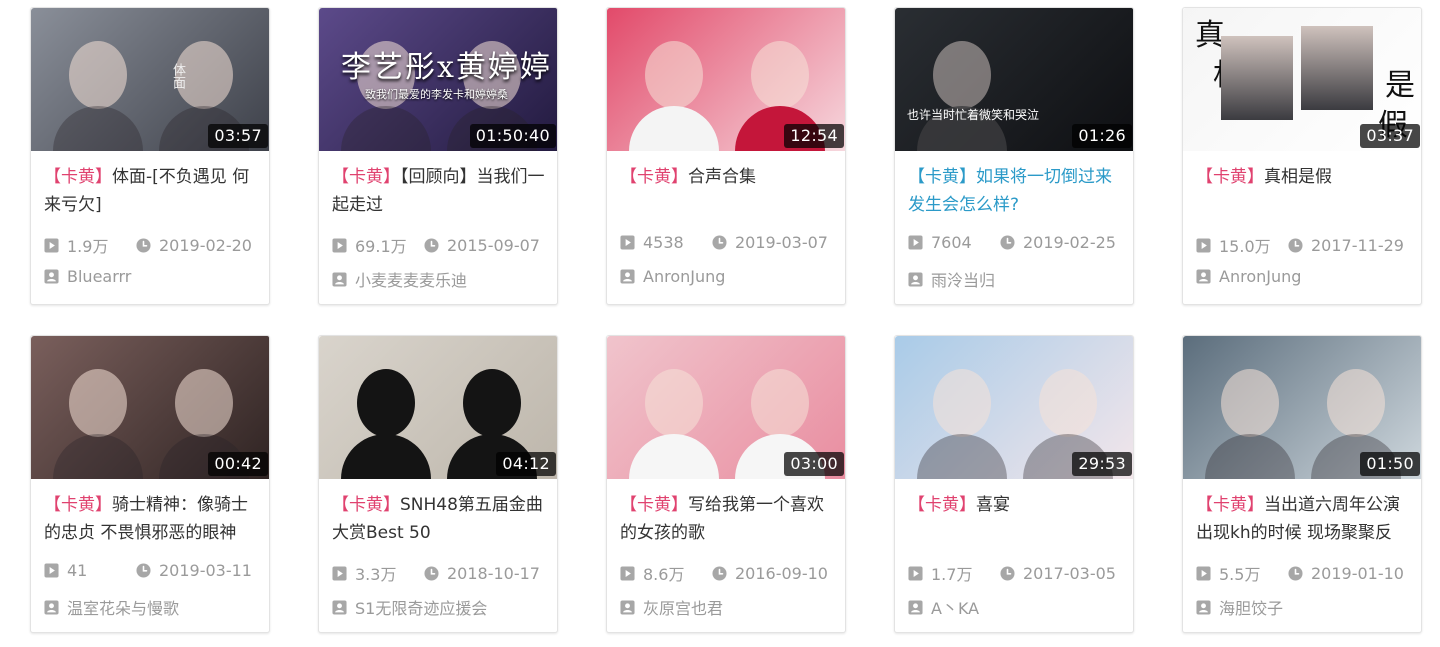 Image resolution: width=1440 pixels, height=647 pixels. Describe the element at coordinates (1245, 246) in the screenshot. I see `play-count-value: 15.0万` at that location.